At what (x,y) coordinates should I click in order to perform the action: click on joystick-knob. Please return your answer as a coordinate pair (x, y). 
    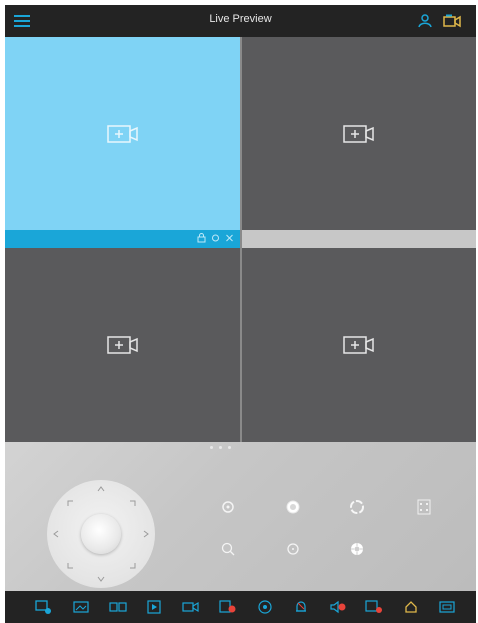
    Looking at the image, I should click on (101, 534).